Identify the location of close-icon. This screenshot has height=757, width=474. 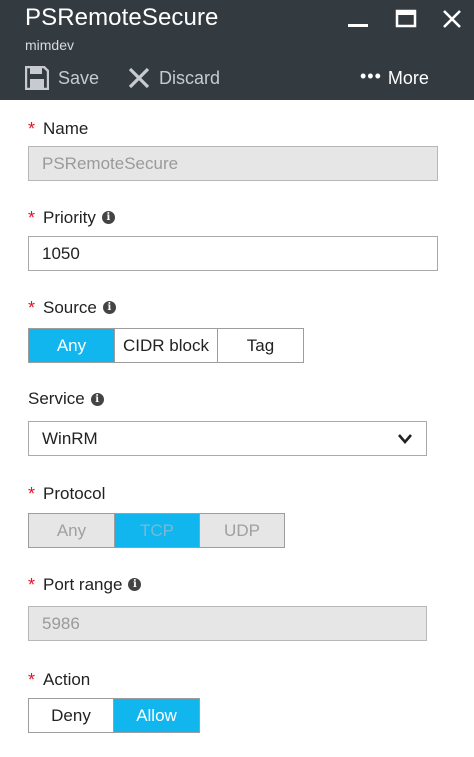
(452, 19).